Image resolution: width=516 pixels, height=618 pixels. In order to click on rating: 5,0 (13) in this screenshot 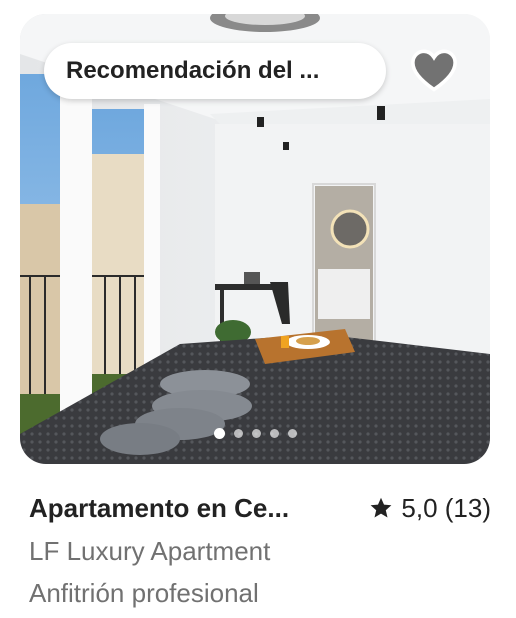, I will do `click(430, 508)`.